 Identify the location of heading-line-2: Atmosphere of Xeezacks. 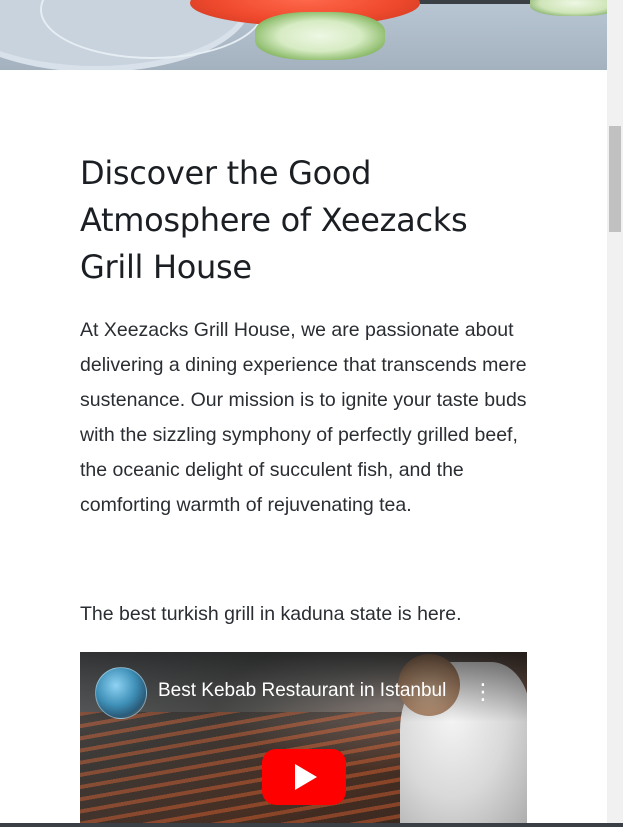
(274, 220).